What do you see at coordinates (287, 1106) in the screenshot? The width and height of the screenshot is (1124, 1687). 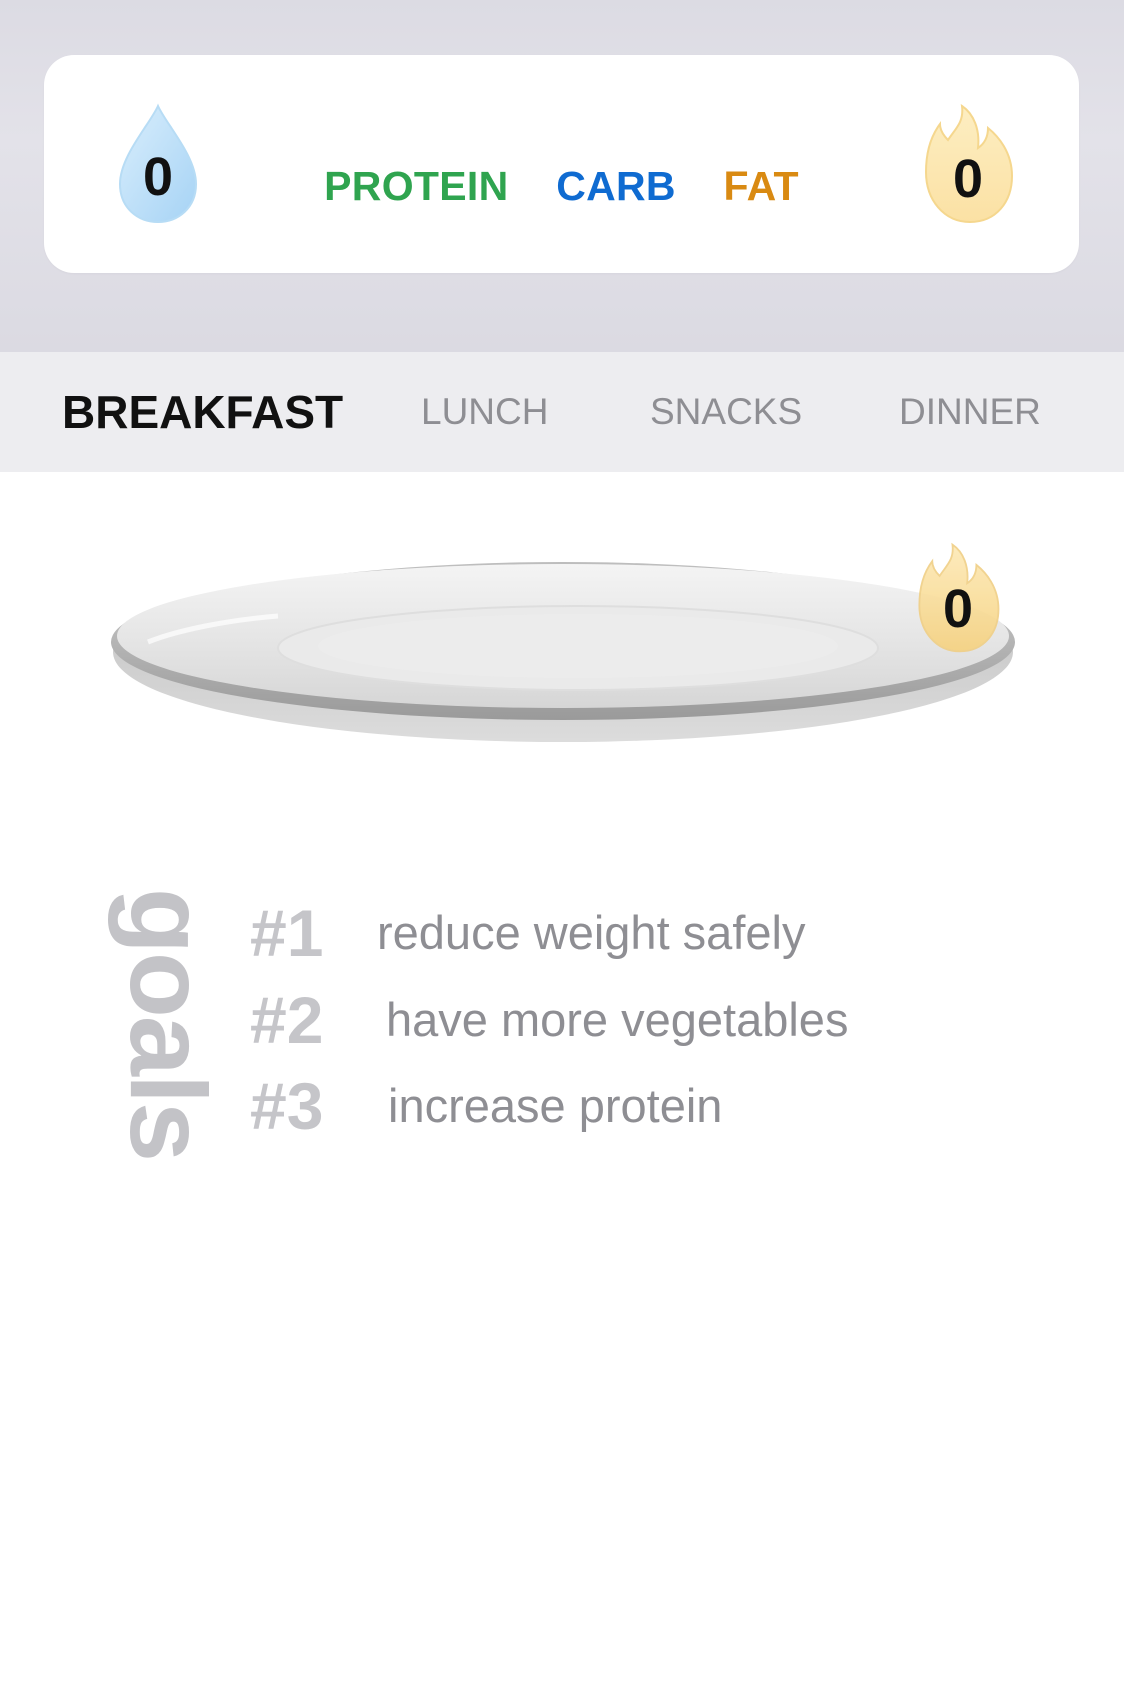 I see `goal-number: #3` at bounding box center [287, 1106].